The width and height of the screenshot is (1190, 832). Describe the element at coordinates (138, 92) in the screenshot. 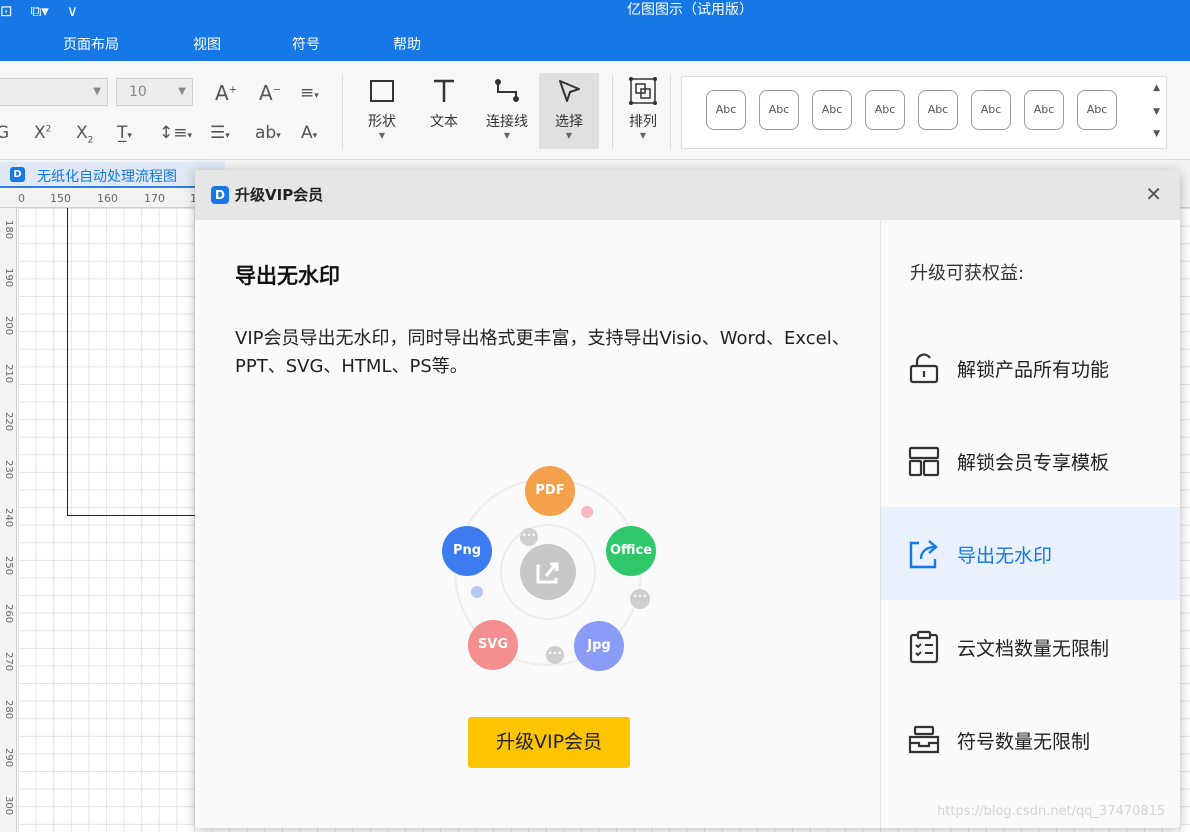

I see `font-size-value: 10` at that location.